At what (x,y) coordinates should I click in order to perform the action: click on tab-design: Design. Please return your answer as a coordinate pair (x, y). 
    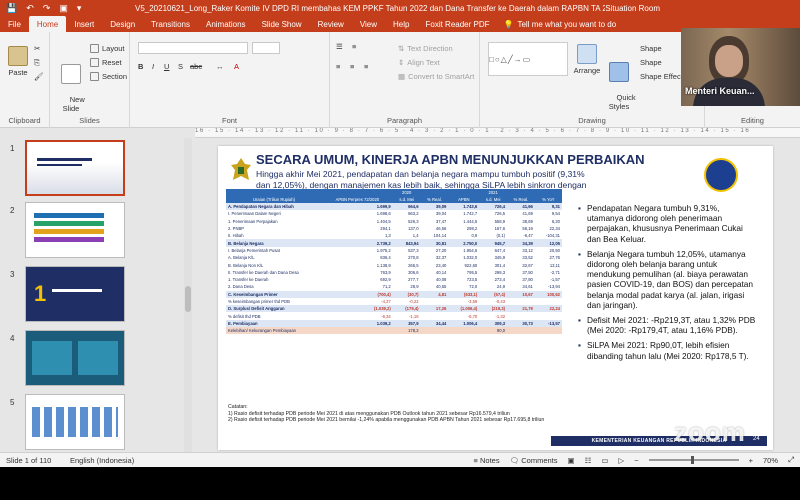
    Looking at the image, I should click on (122, 24).